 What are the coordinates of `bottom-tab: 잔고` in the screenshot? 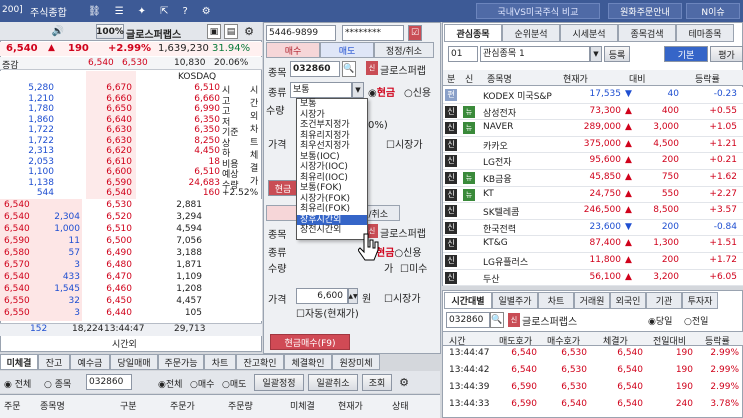 It's located at (54, 362).